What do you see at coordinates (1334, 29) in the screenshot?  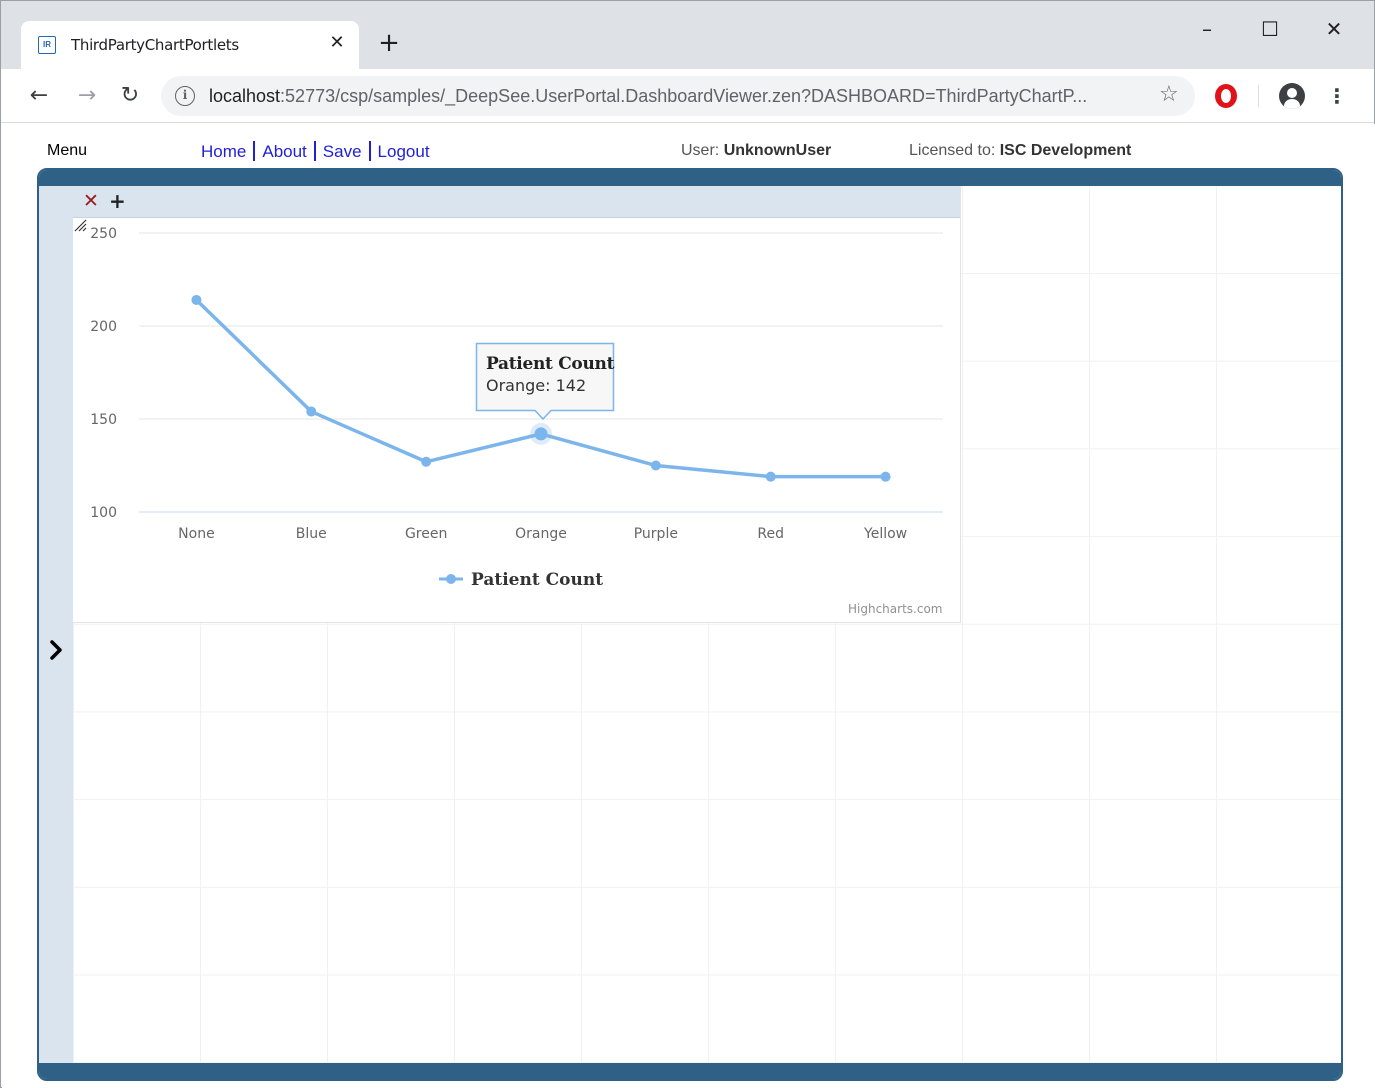 I see `window-close-icon: ✕` at bounding box center [1334, 29].